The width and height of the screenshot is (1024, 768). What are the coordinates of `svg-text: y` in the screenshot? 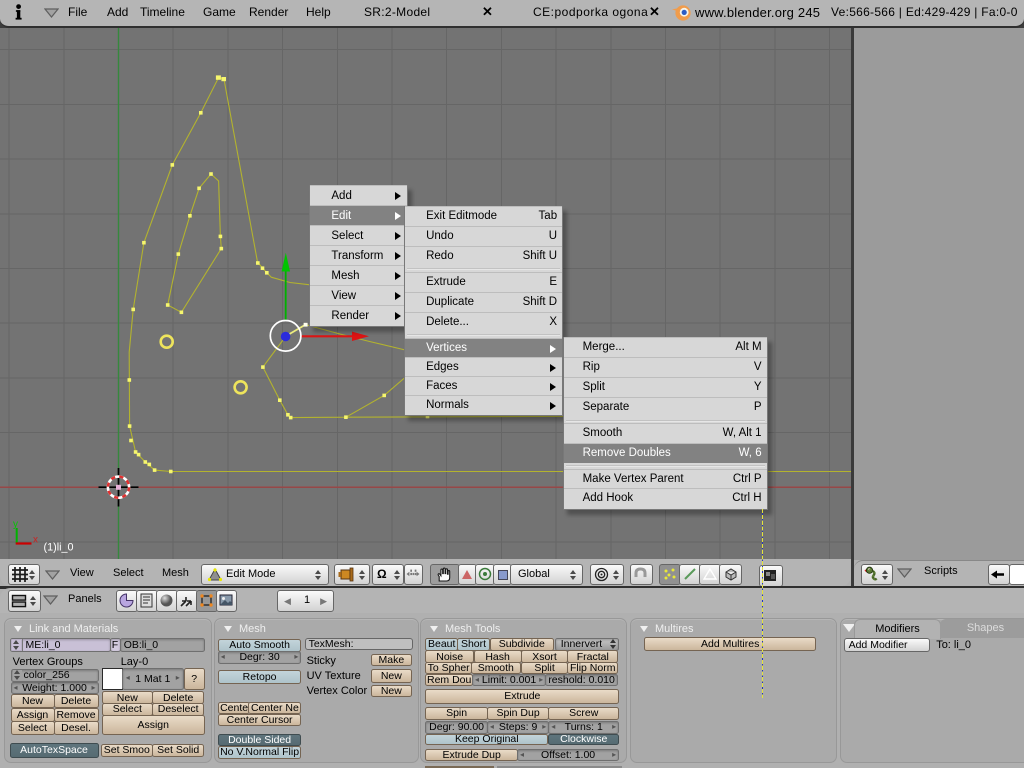 It's located at (15, 524).